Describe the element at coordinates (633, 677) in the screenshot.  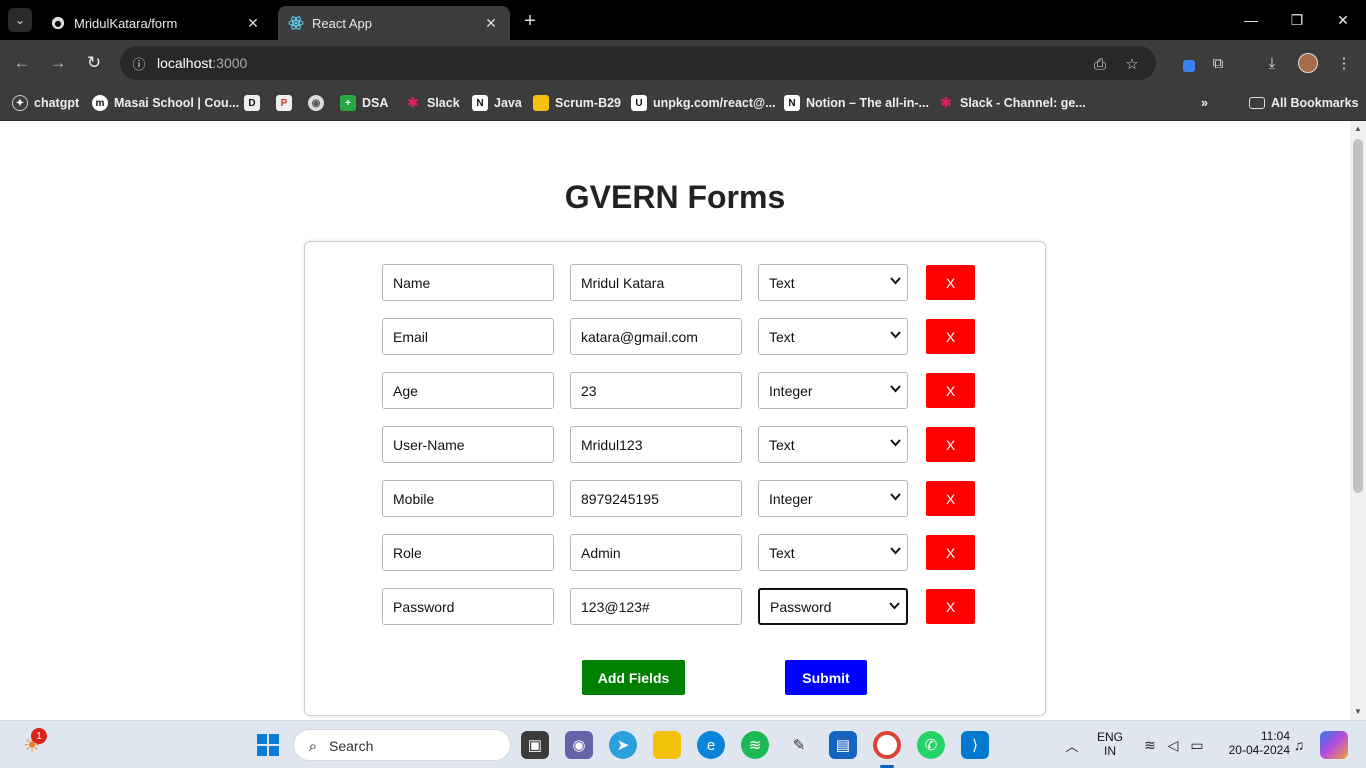
I see `add-fields-button: Add Fields` at that location.